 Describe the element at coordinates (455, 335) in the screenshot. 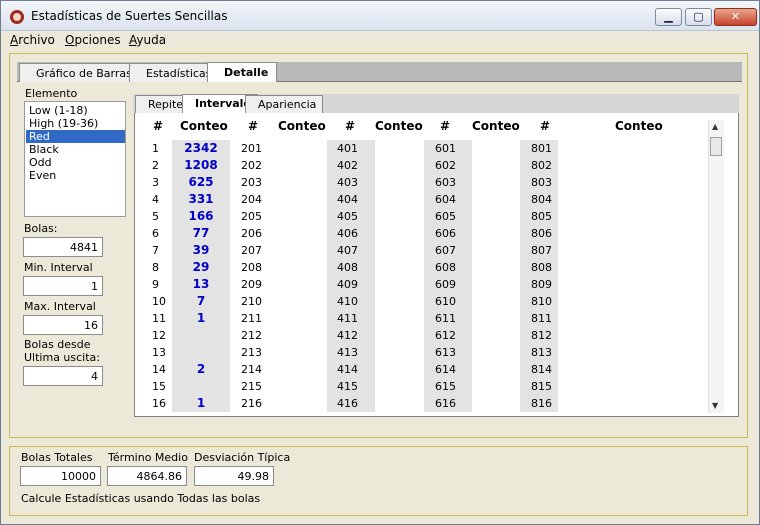

I see `grid-cell-number: 612` at that location.